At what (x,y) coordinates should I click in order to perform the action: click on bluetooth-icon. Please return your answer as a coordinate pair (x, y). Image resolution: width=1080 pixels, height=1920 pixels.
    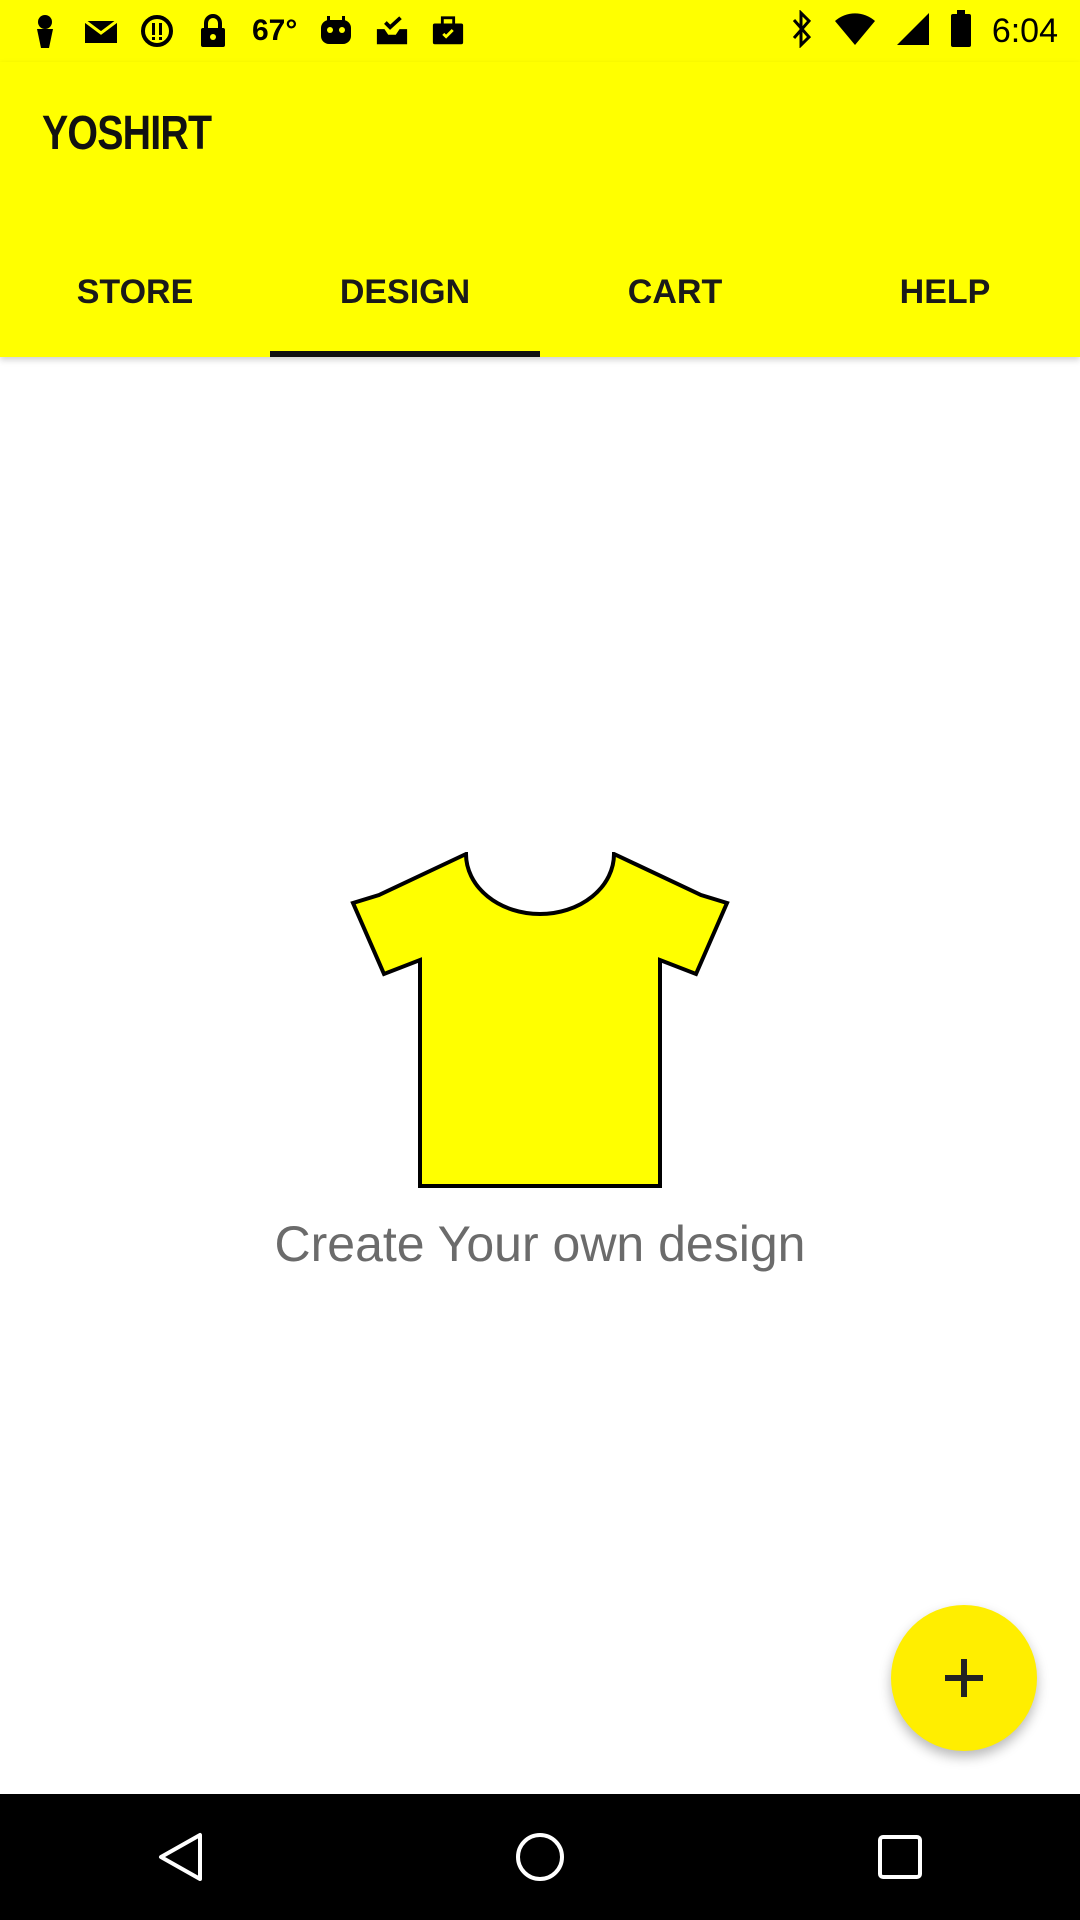
    Looking at the image, I should click on (802, 30).